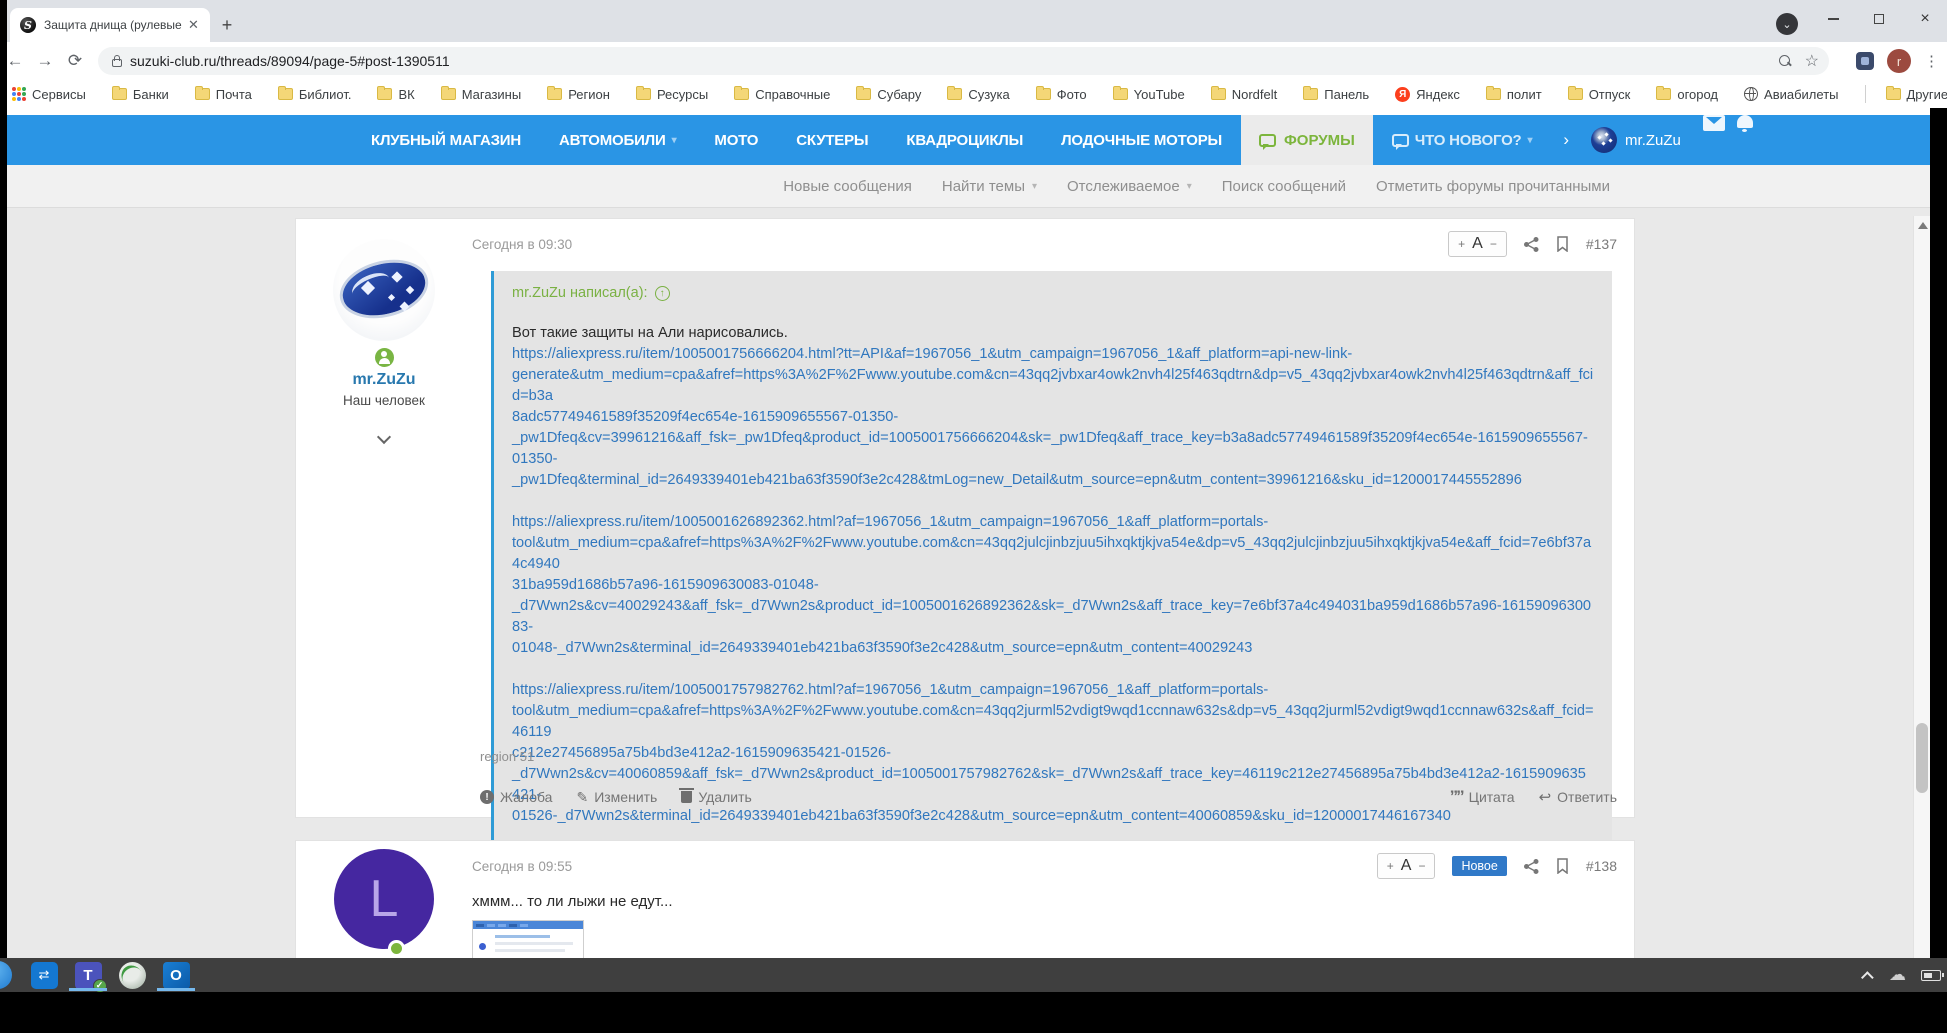 This screenshot has width=1947, height=1033. I want to click on forward-button: →, so click(45, 61).